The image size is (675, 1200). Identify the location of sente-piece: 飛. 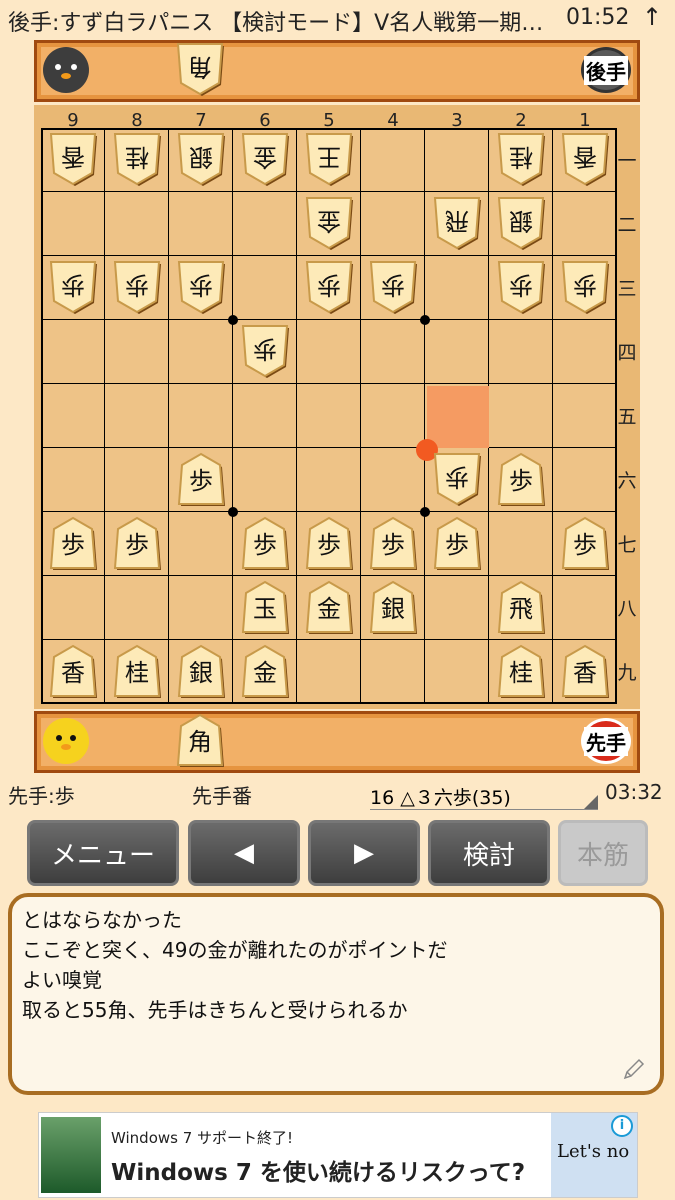
(521, 607).